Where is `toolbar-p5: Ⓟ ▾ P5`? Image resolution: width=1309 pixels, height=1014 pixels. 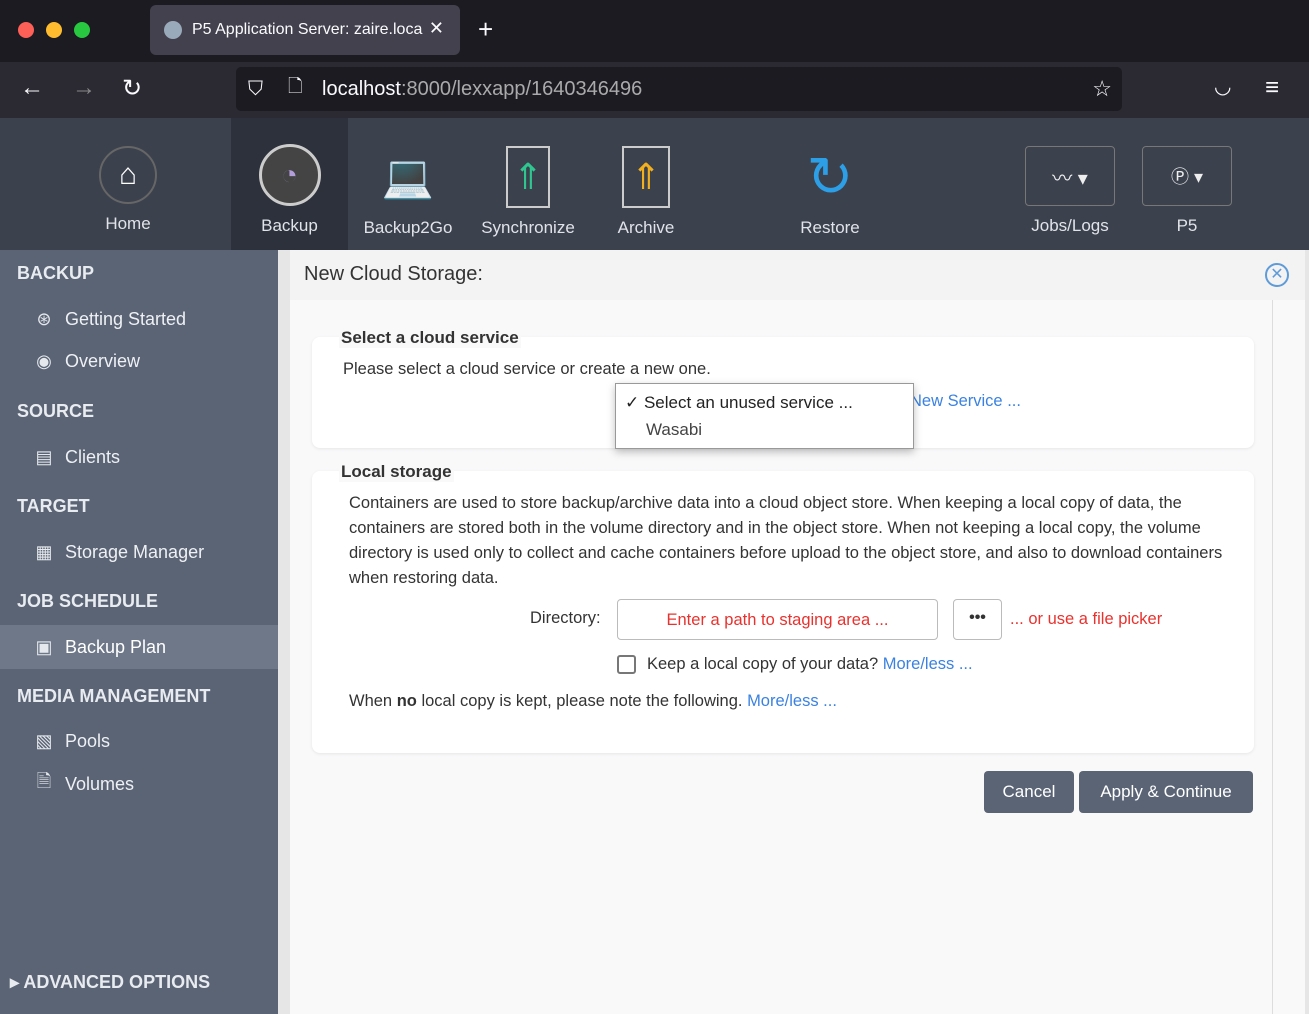 toolbar-p5: Ⓟ ▾ P5 is located at coordinates (1187, 184).